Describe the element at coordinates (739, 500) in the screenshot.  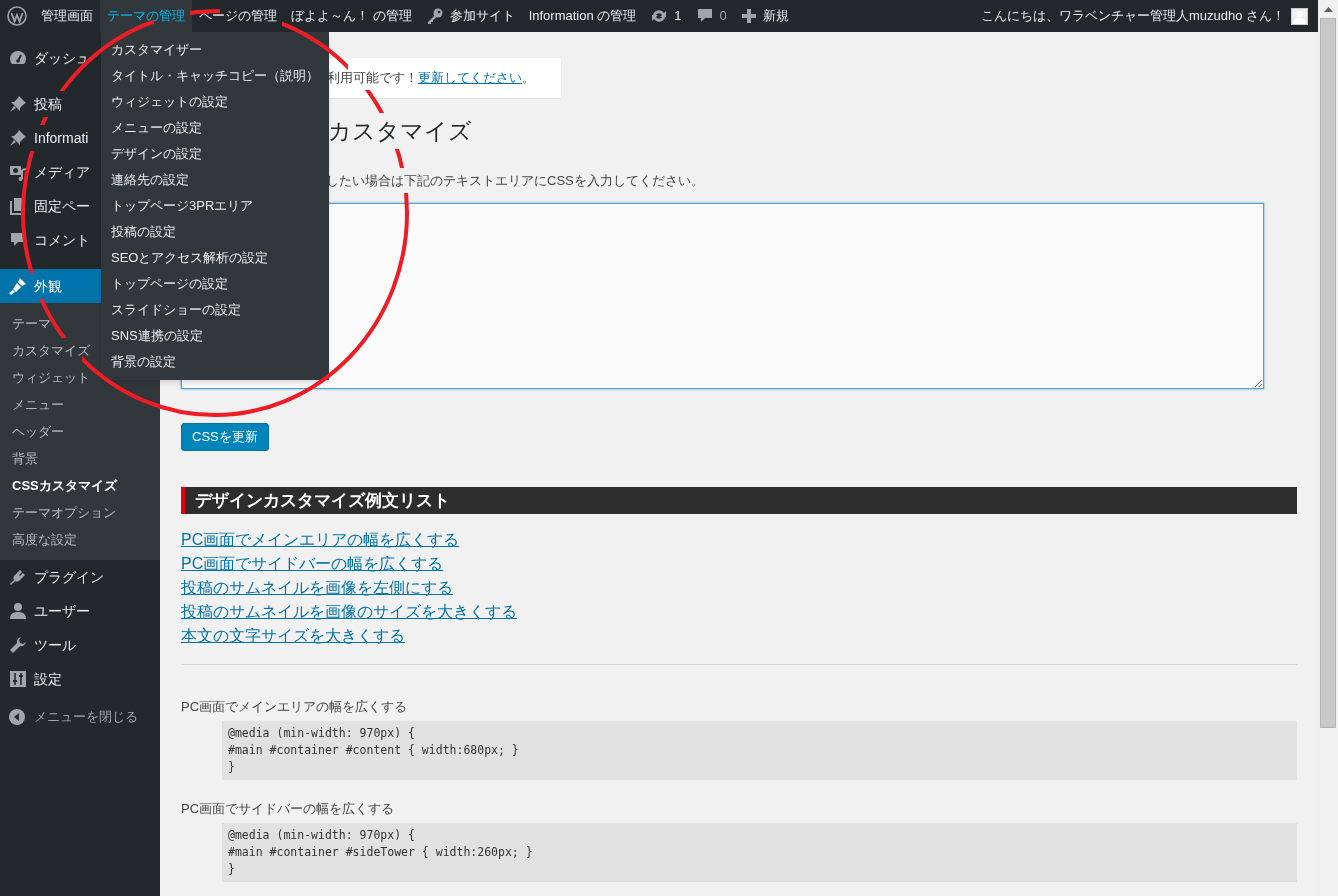
I see `section-heading: デザインカスタマイズ例文リスト` at that location.